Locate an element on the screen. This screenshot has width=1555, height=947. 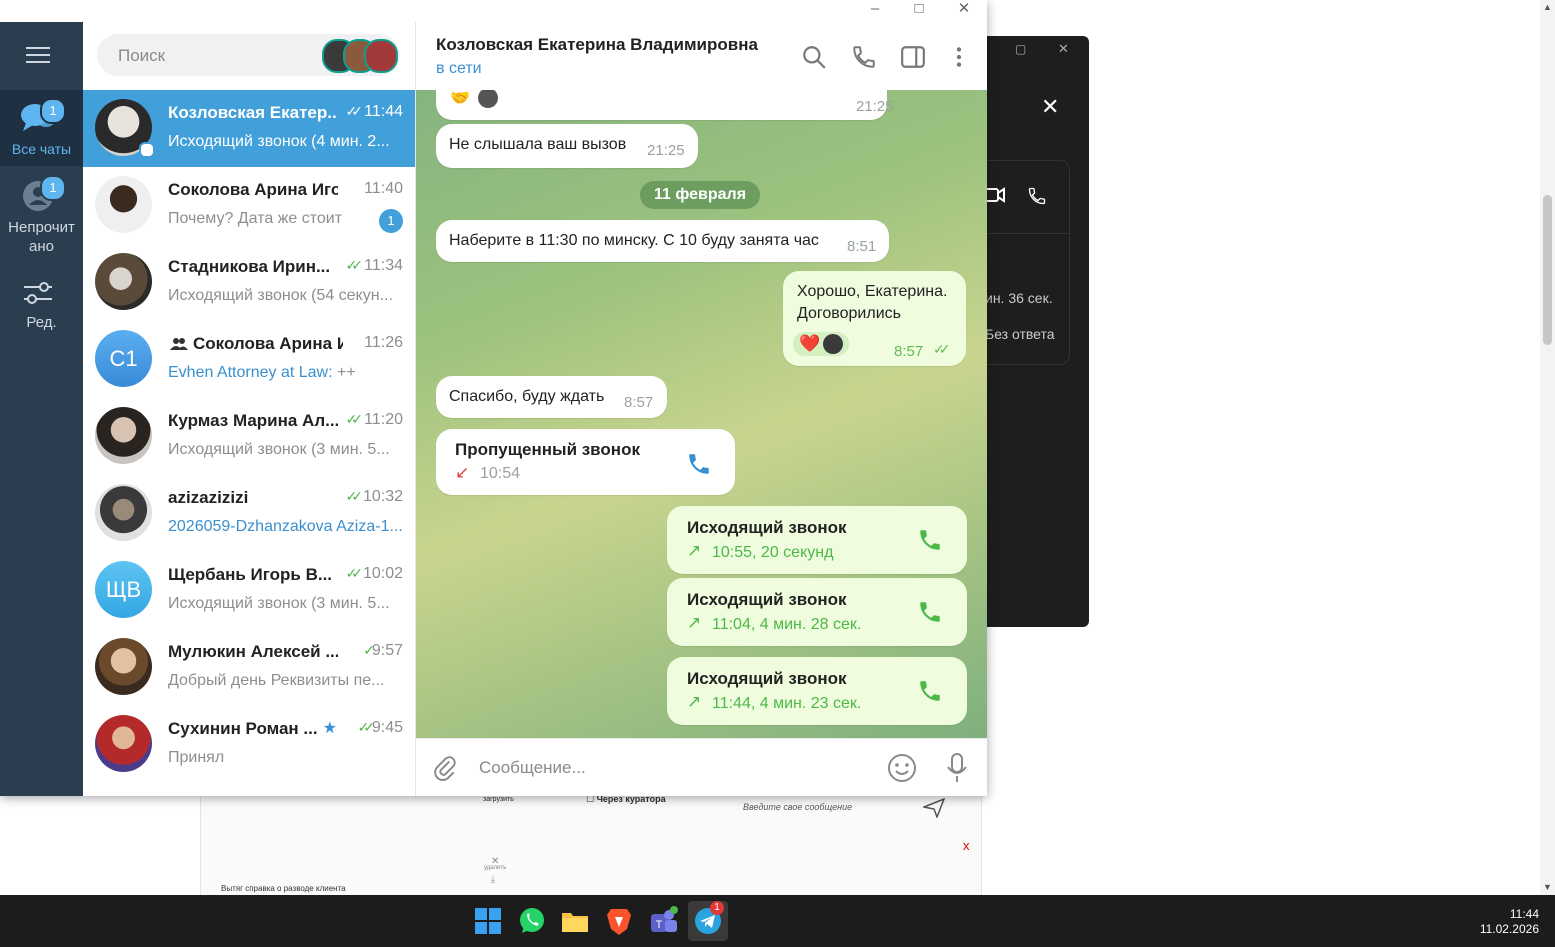
unread-count-badge: 1 is located at coordinates (391, 221).